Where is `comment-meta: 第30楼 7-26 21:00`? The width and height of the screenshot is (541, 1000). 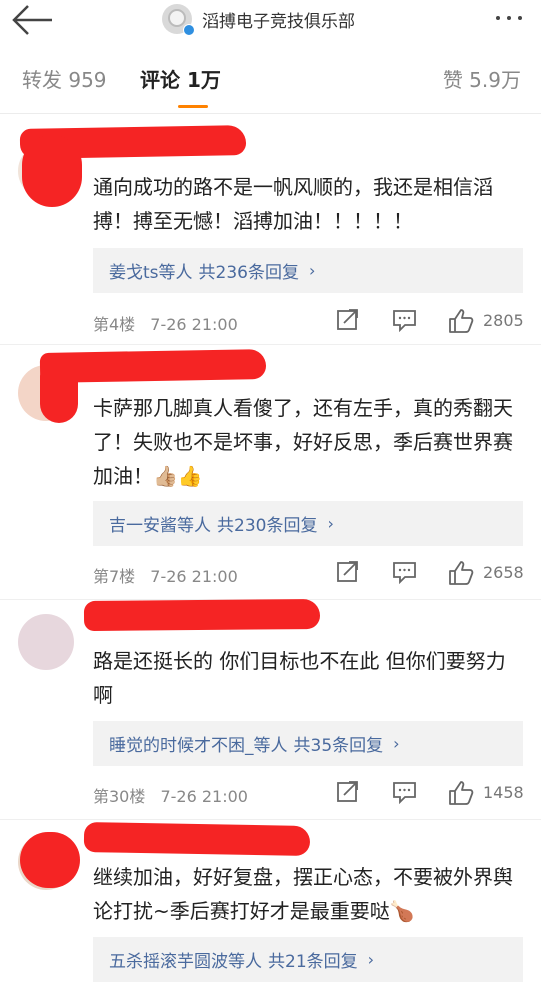 comment-meta: 第30楼 7-26 21:00 is located at coordinates (170, 795).